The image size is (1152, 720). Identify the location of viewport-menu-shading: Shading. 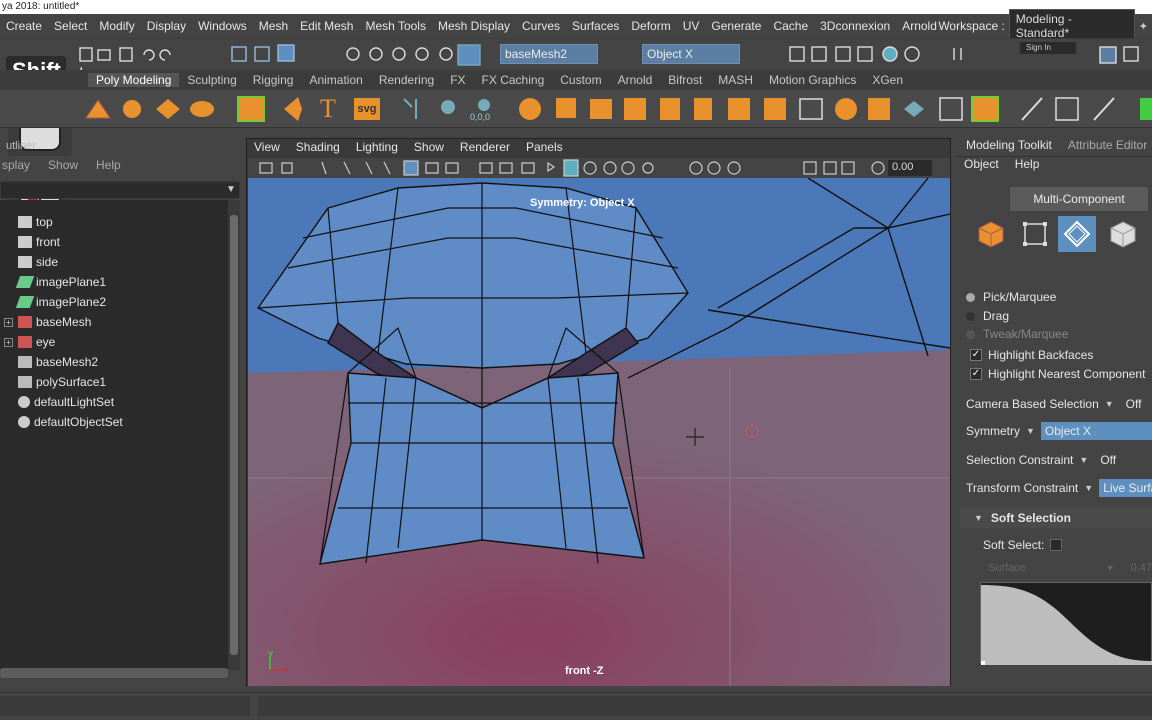
(318, 149).